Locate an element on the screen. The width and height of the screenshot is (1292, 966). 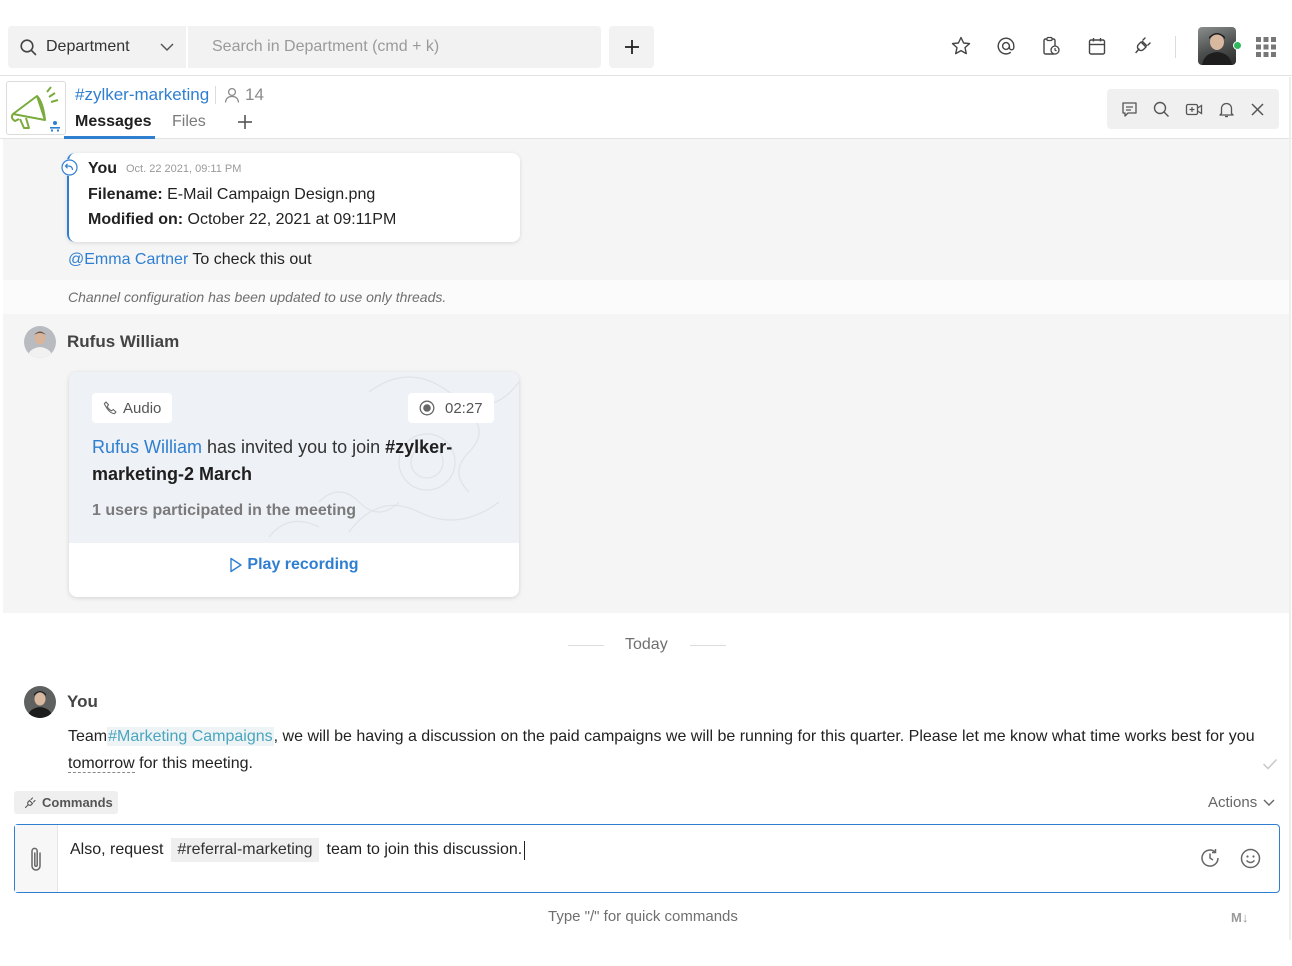
channel-name: #zylker-marketing is located at coordinates (142, 95).